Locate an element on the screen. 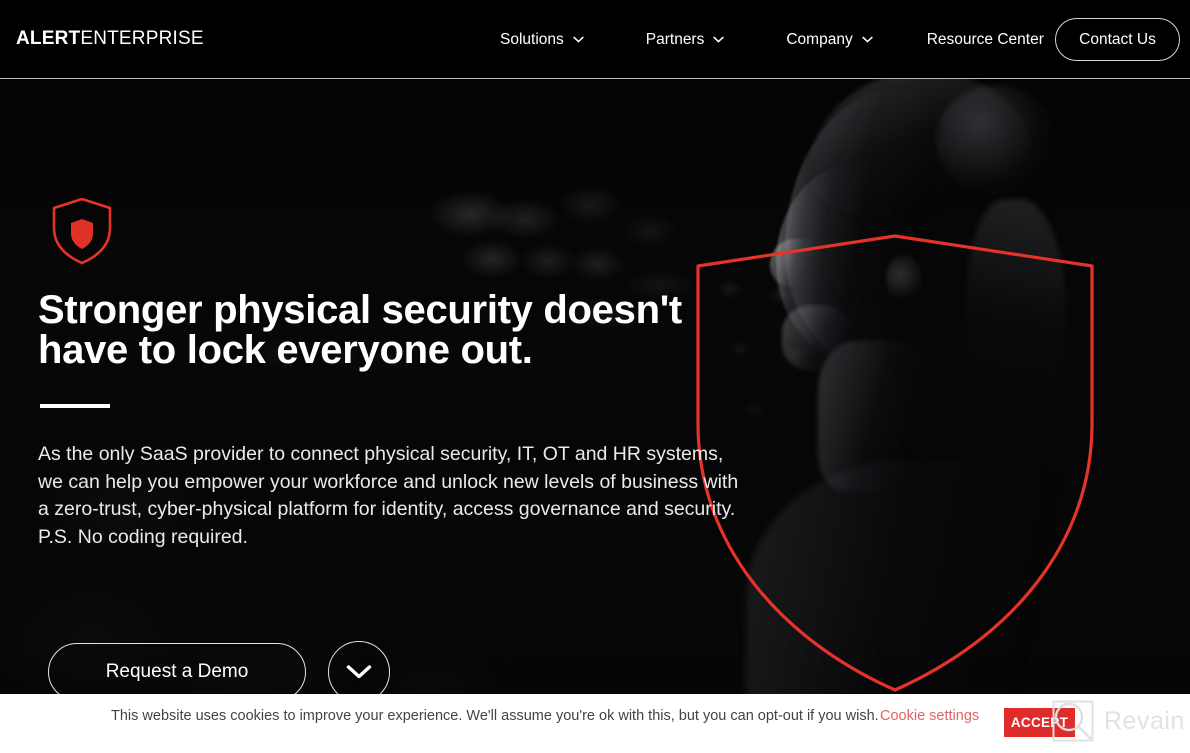 This screenshot has height=753, width=1190. nav-item-partners: Partners is located at coordinates (685, 40).